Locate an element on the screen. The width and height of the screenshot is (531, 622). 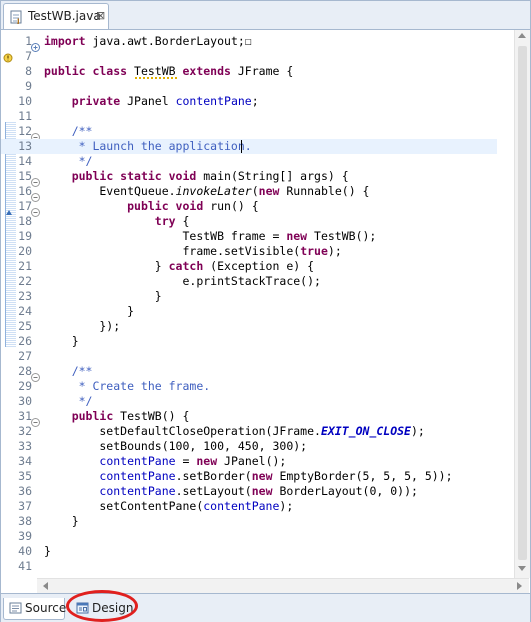
current-line: 13 * Launch the application. is located at coordinates (249, 146).